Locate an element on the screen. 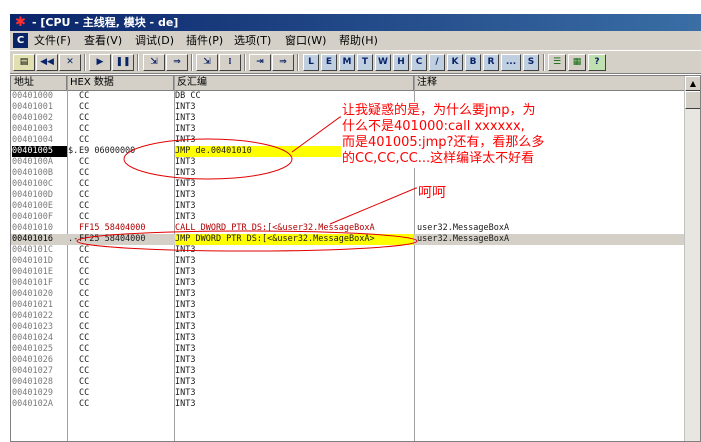  disassembly-cell: DB CC is located at coordinates (188, 96).